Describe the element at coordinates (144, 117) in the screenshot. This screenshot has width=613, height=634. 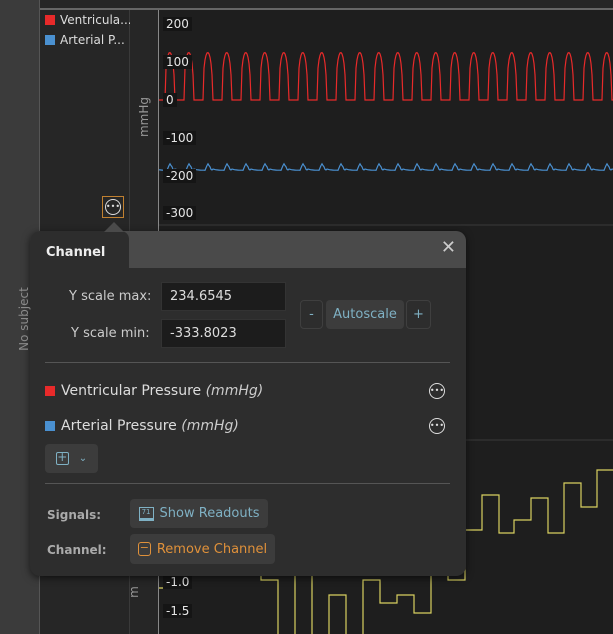
I see `y-axis-unit: mmHg` at that location.